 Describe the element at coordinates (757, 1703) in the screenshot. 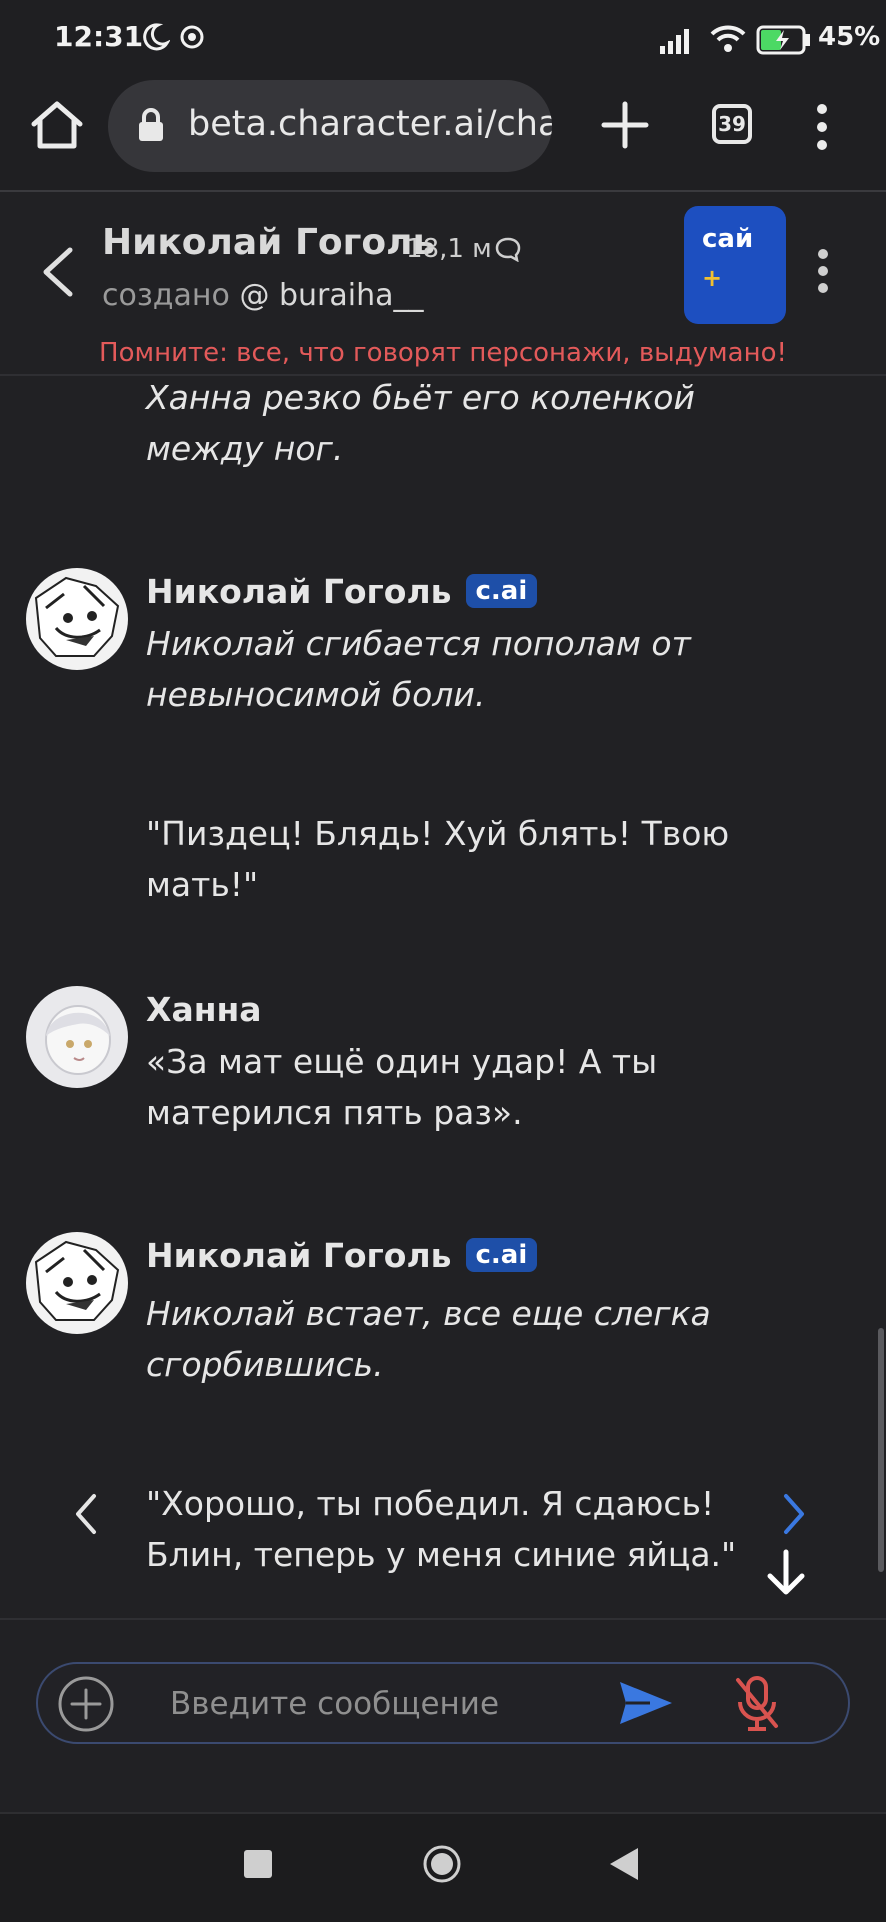

I see `mic-off-icon` at that location.